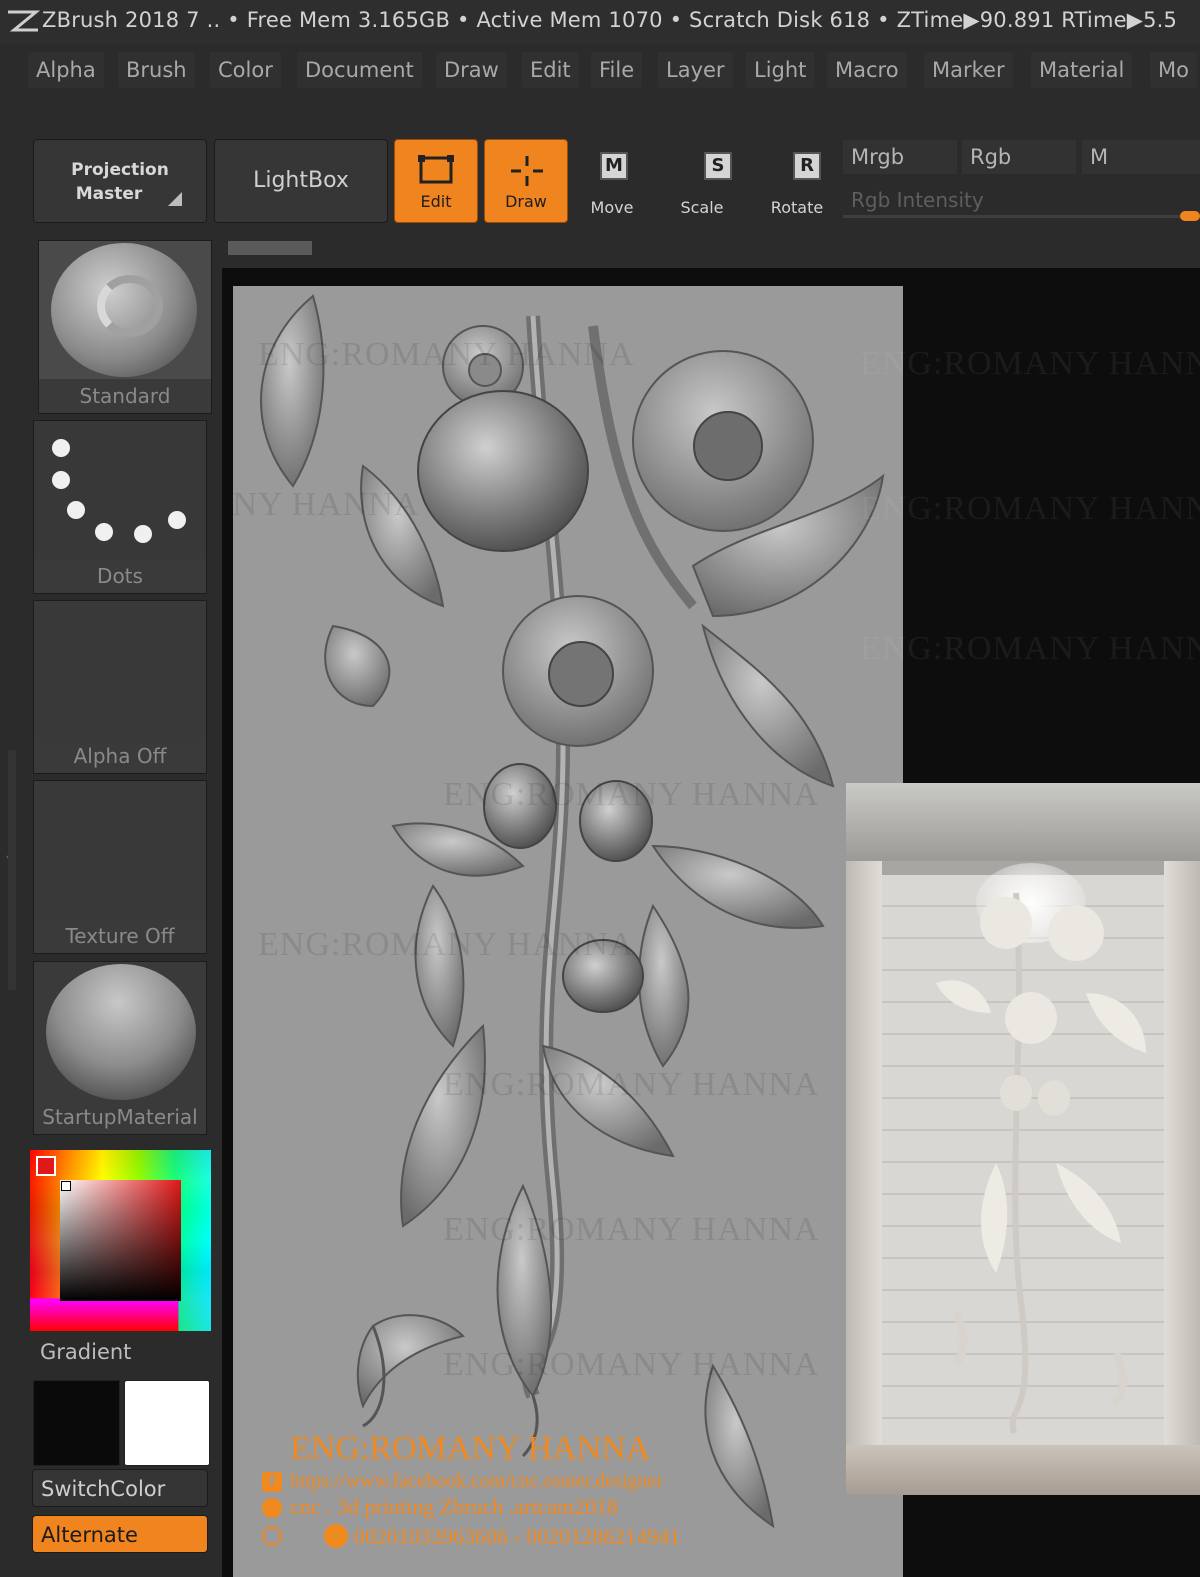 The image size is (1200, 1577). What do you see at coordinates (156, 70) in the screenshot?
I see `menu-brush: Brush` at bounding box center [156, 70].